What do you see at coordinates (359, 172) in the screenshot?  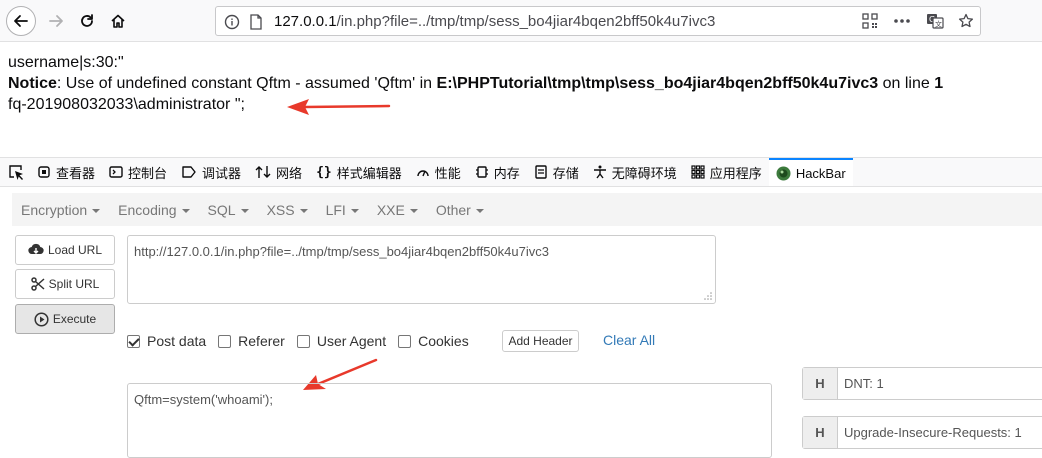 I see `tab-style-editor: {} 样式编辑器` at bounding box center [359, 172].